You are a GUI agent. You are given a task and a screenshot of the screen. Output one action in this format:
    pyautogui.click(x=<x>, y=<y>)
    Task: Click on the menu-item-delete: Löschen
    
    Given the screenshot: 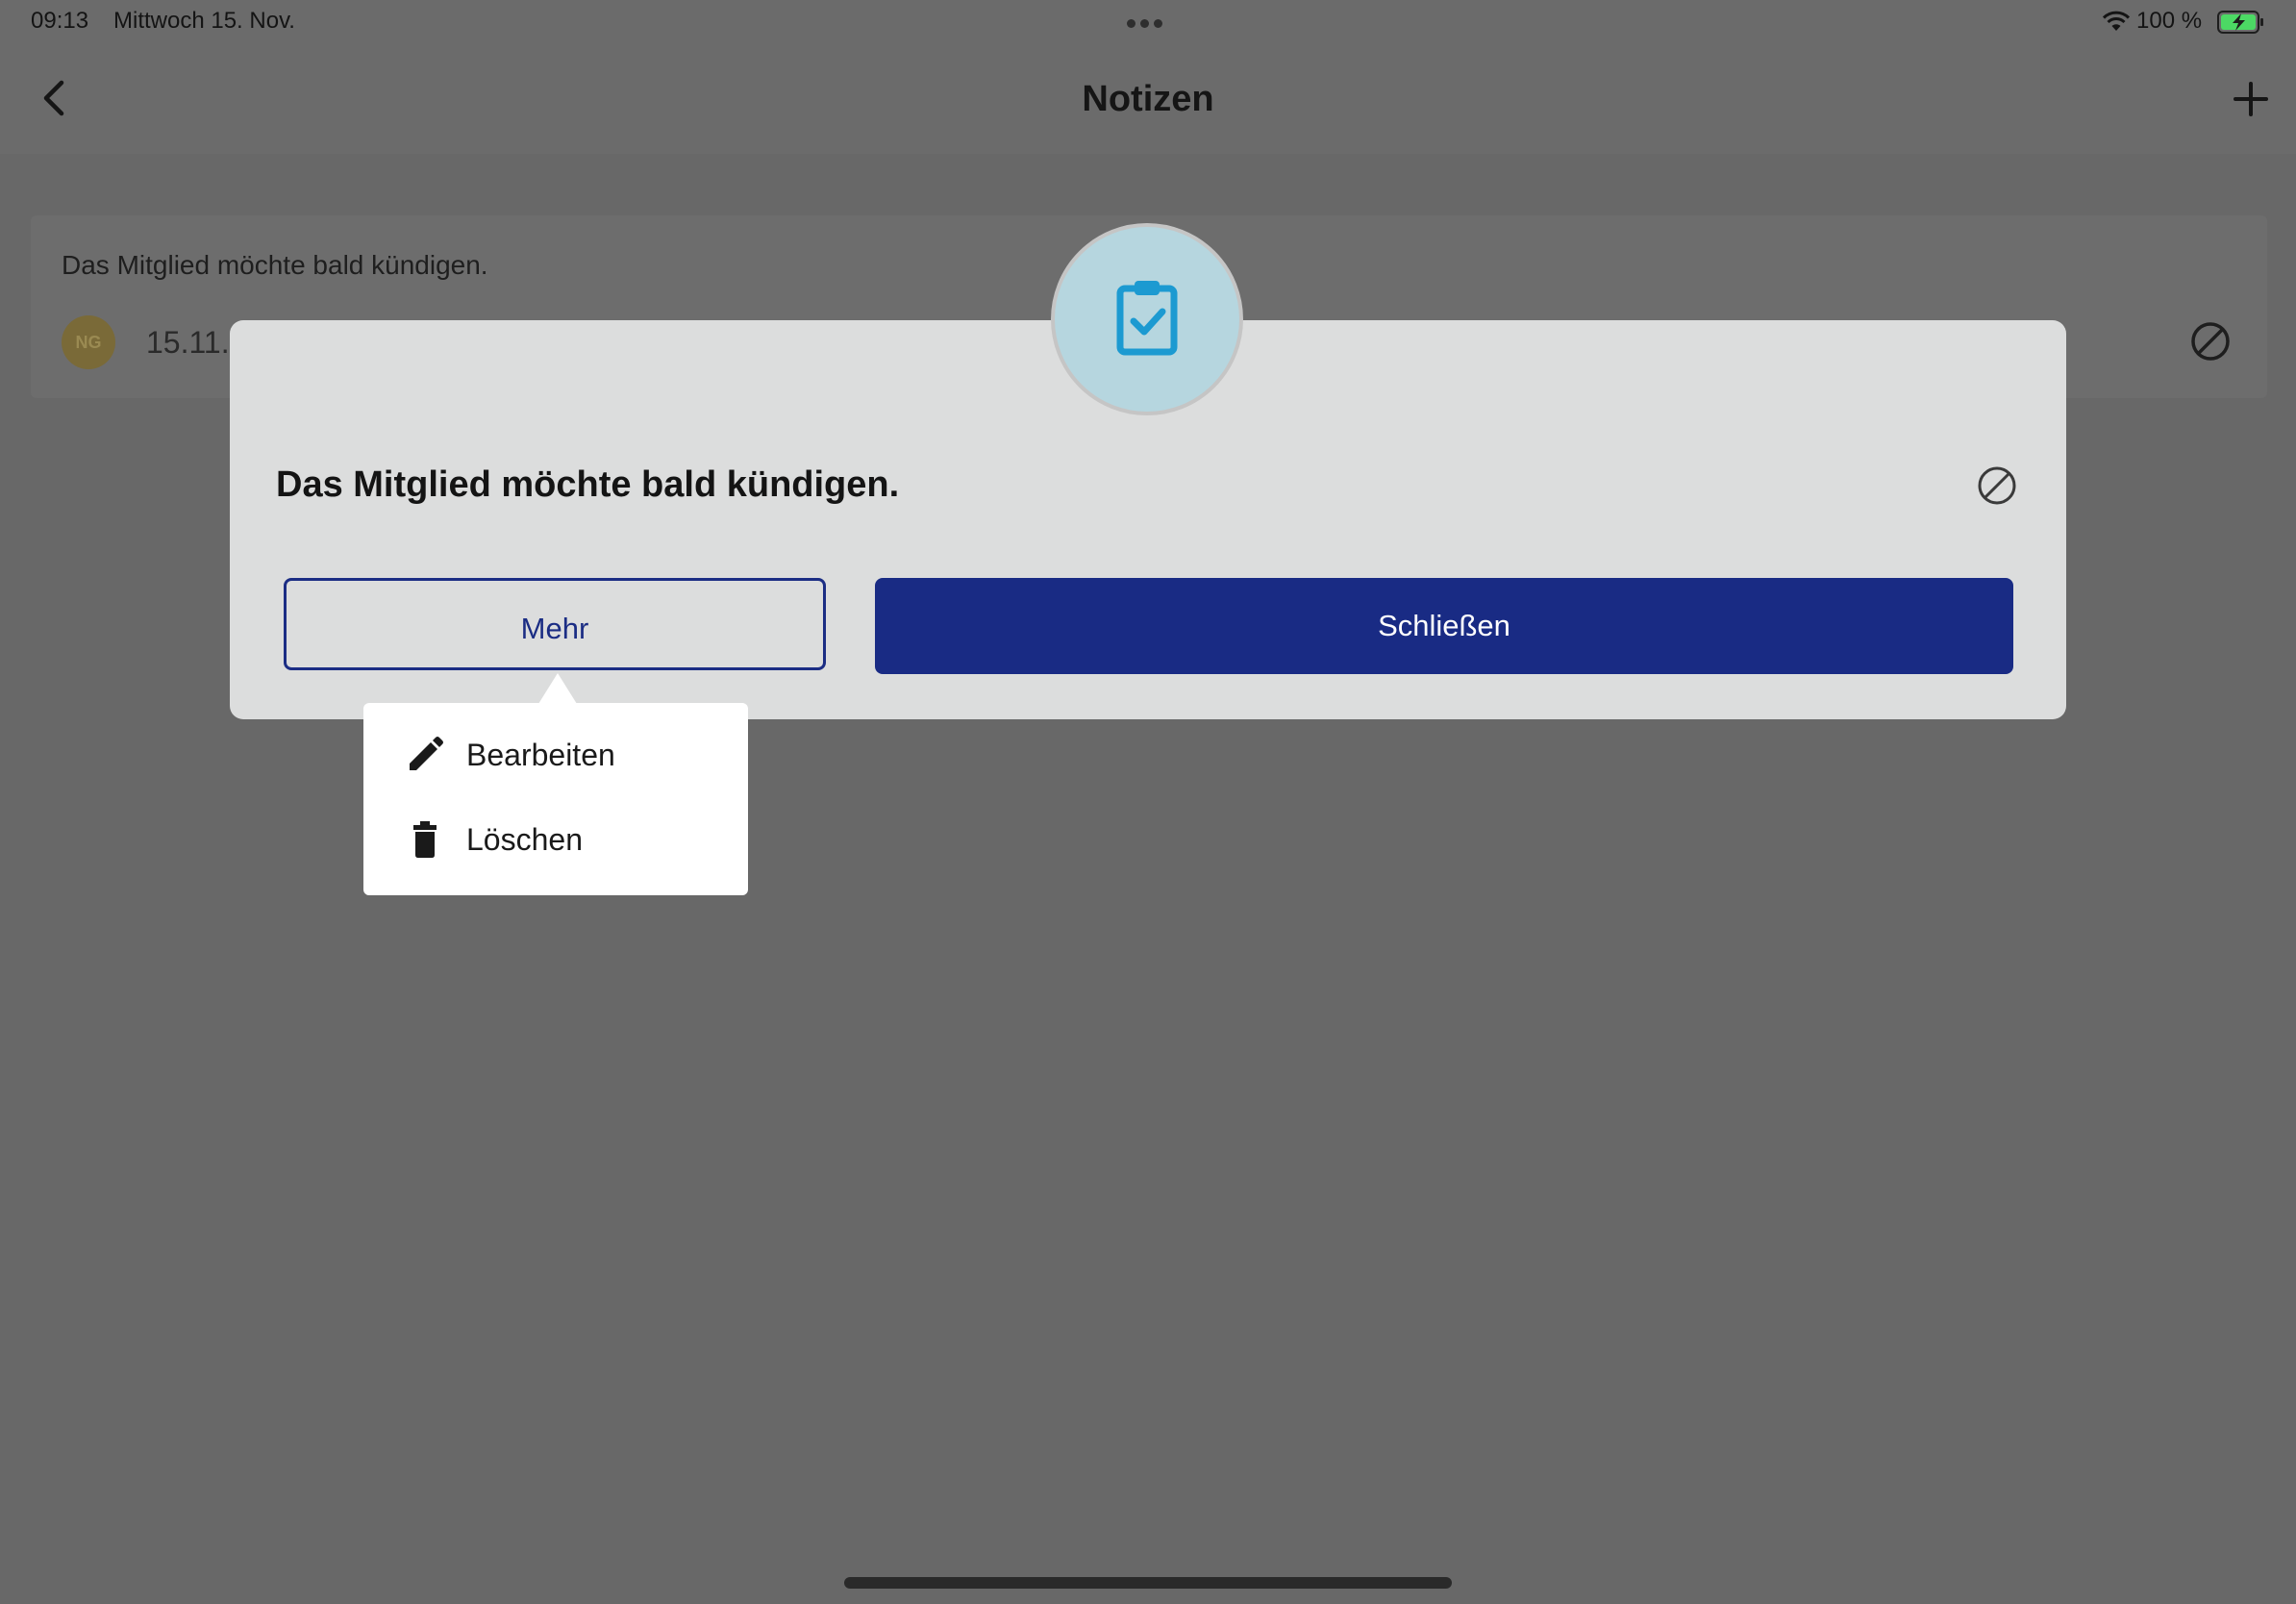 What is the action you would take?
    pyautogui.click(x=555, y=839)
    